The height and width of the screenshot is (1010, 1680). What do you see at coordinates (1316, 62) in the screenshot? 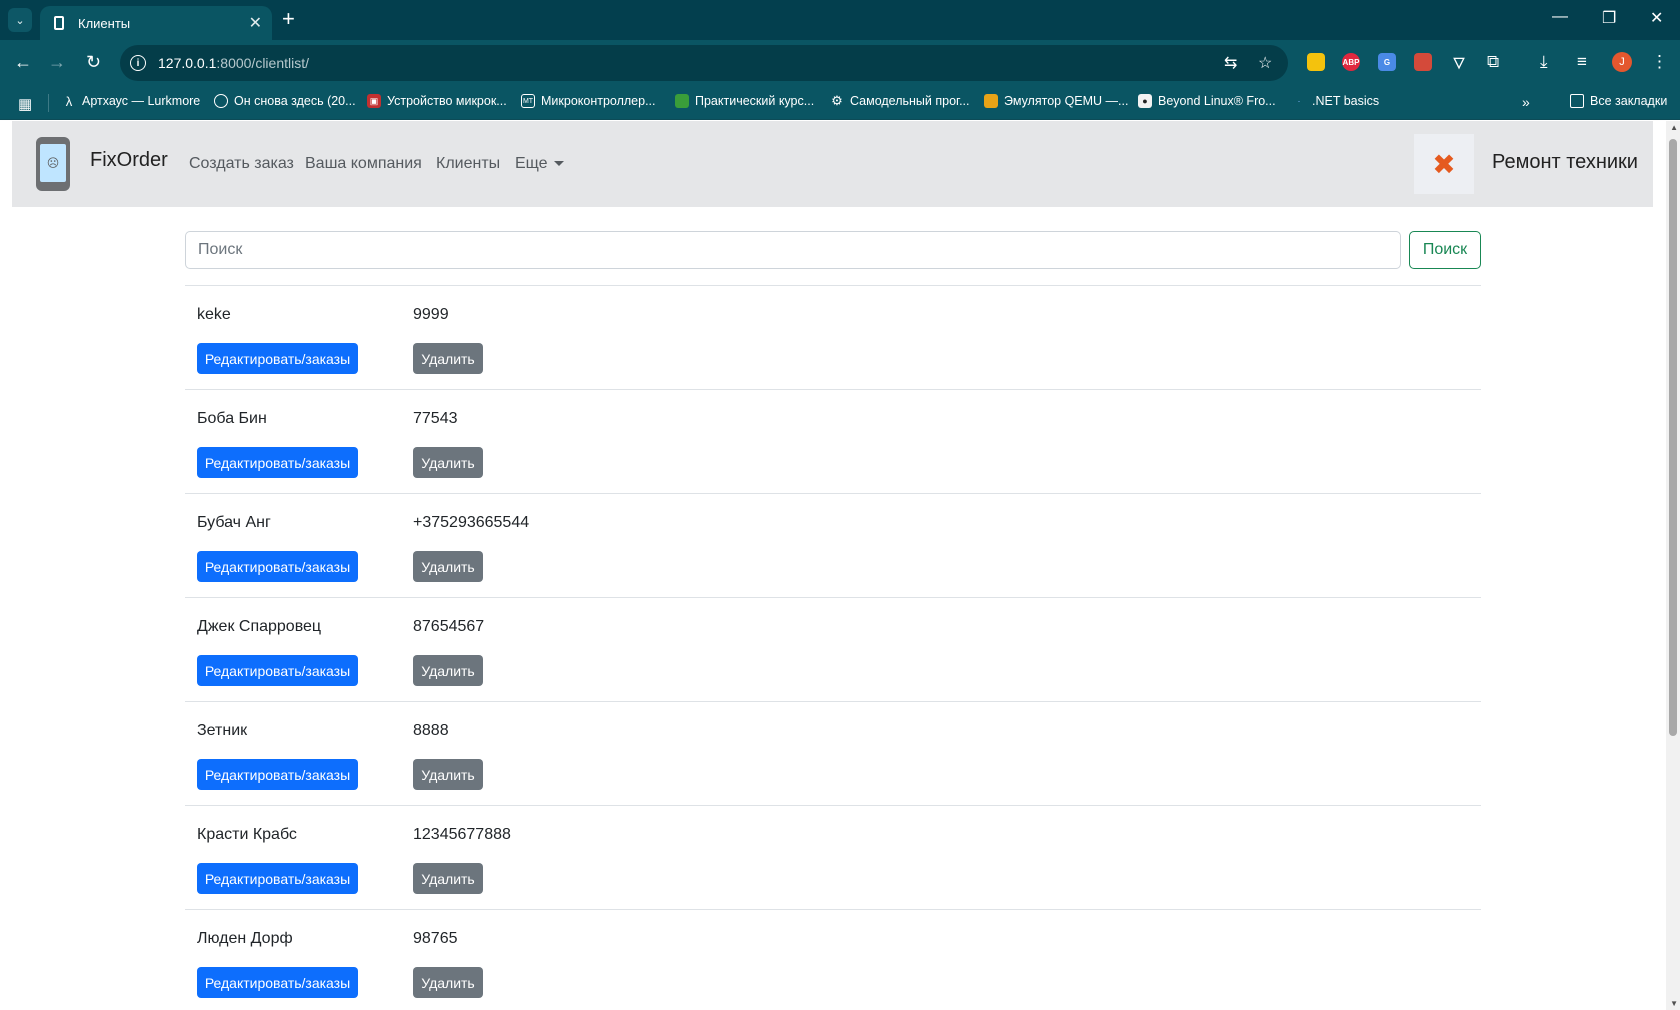
I see `keep-extension-icon` at bounding box center [1316, 62].